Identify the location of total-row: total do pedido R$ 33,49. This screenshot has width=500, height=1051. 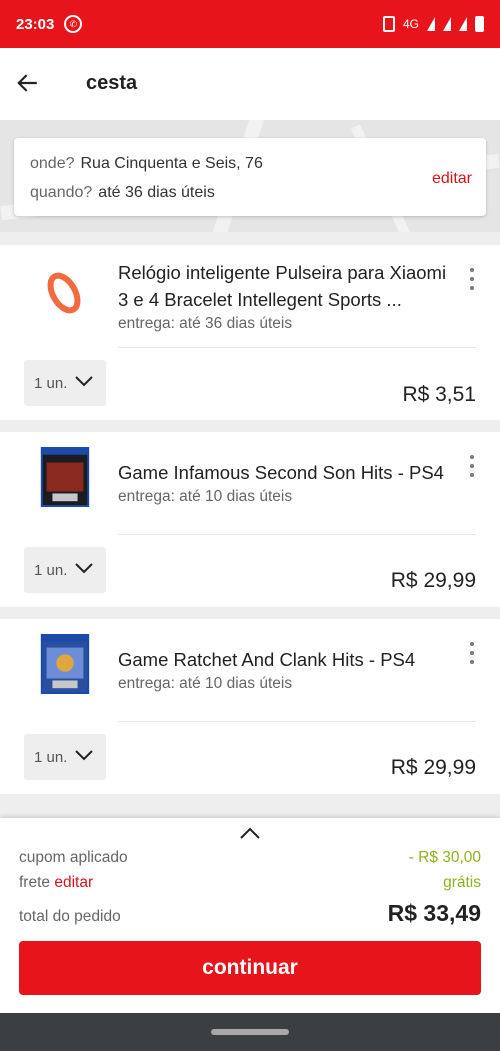
(250, 913).